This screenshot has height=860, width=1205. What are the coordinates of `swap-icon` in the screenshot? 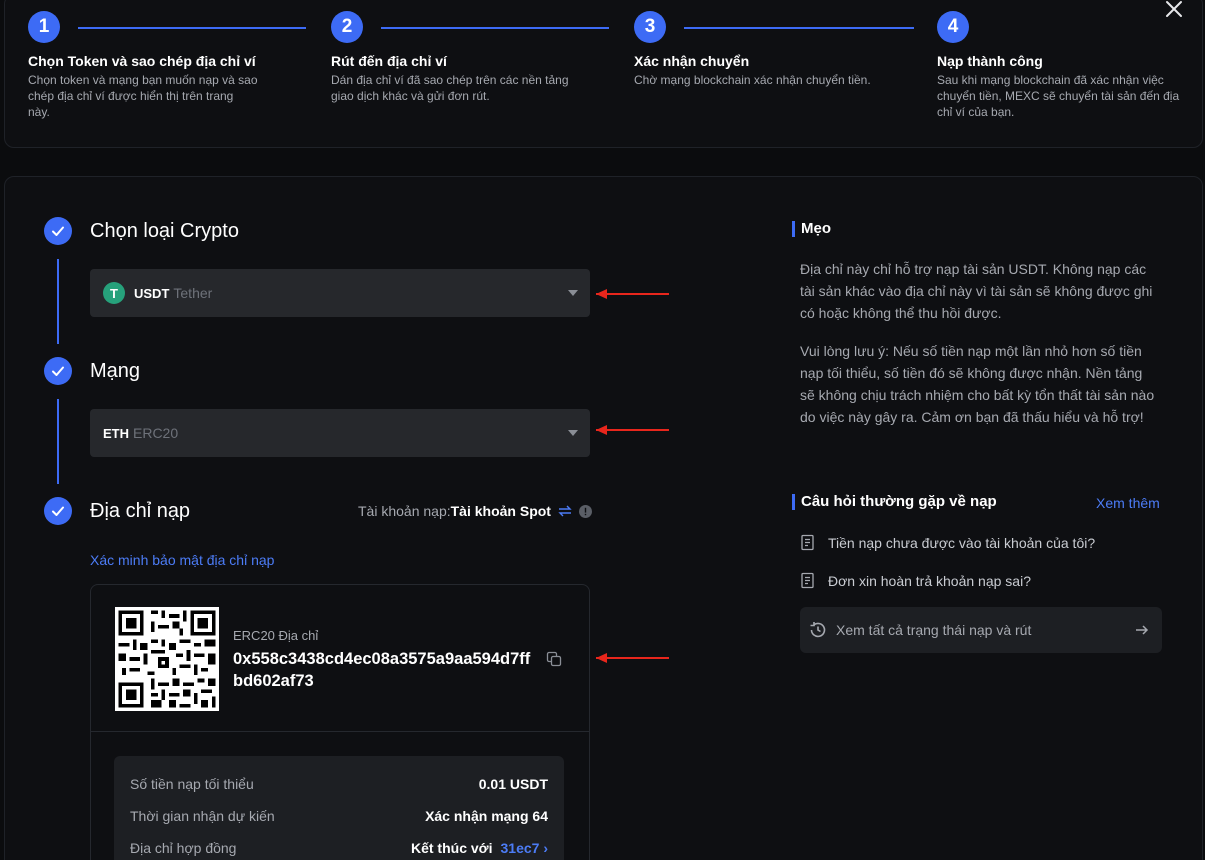 It's located at (565, 511).